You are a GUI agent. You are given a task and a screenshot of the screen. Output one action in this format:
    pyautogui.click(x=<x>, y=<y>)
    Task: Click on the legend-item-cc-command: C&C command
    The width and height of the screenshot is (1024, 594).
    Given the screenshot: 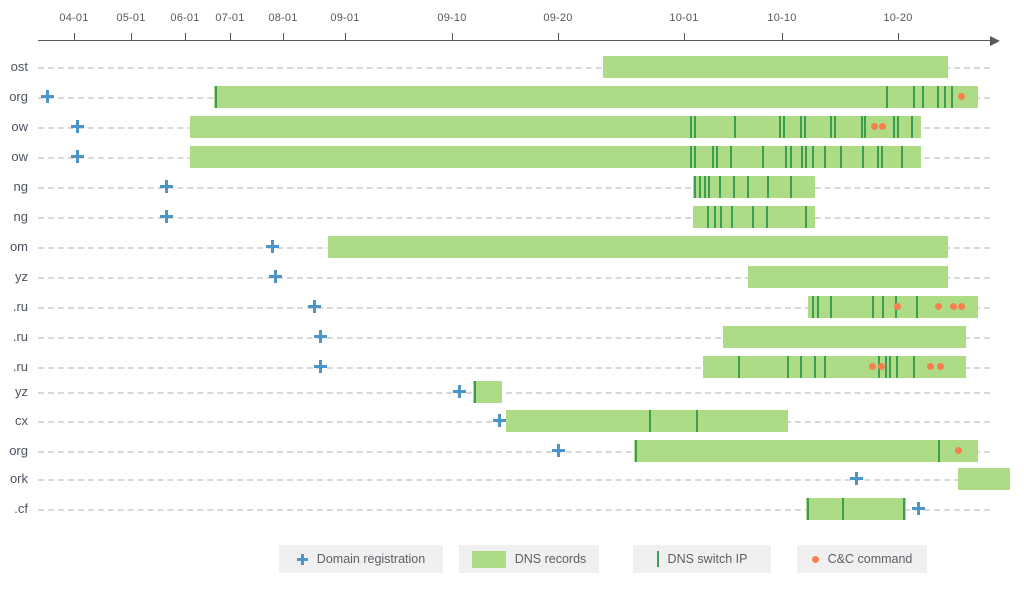 What is the action you would take?
    pyautogui.click(x=862, y=559)
    